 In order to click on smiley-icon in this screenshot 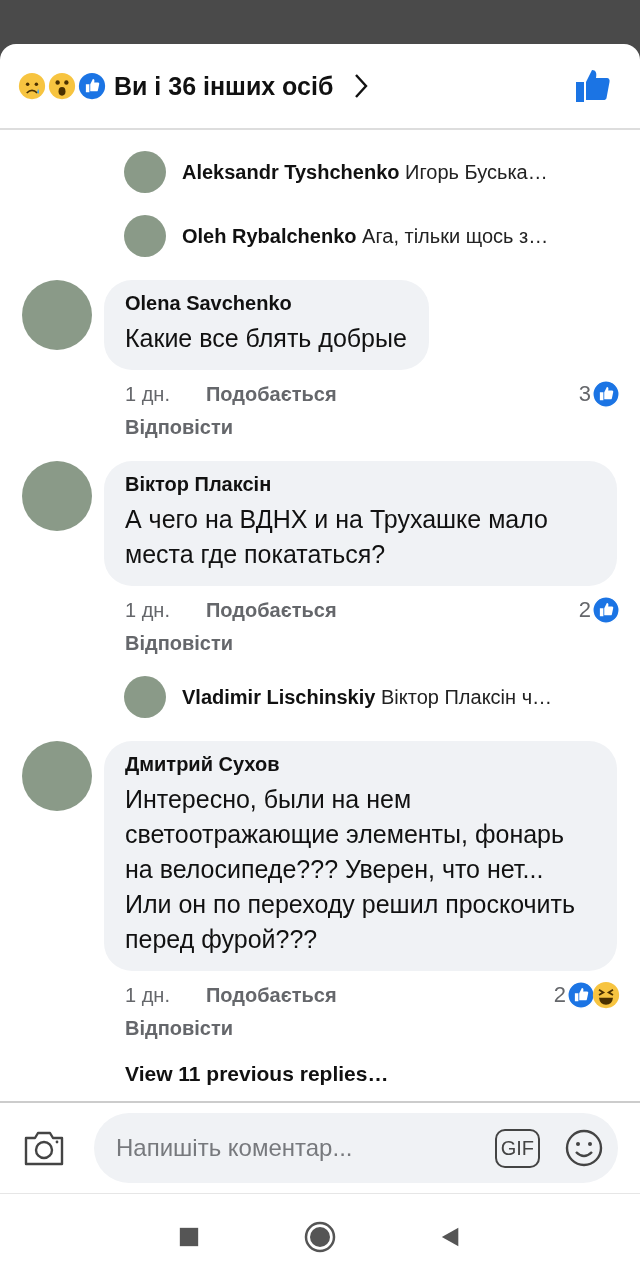, I will do `click(584, 1148)`.